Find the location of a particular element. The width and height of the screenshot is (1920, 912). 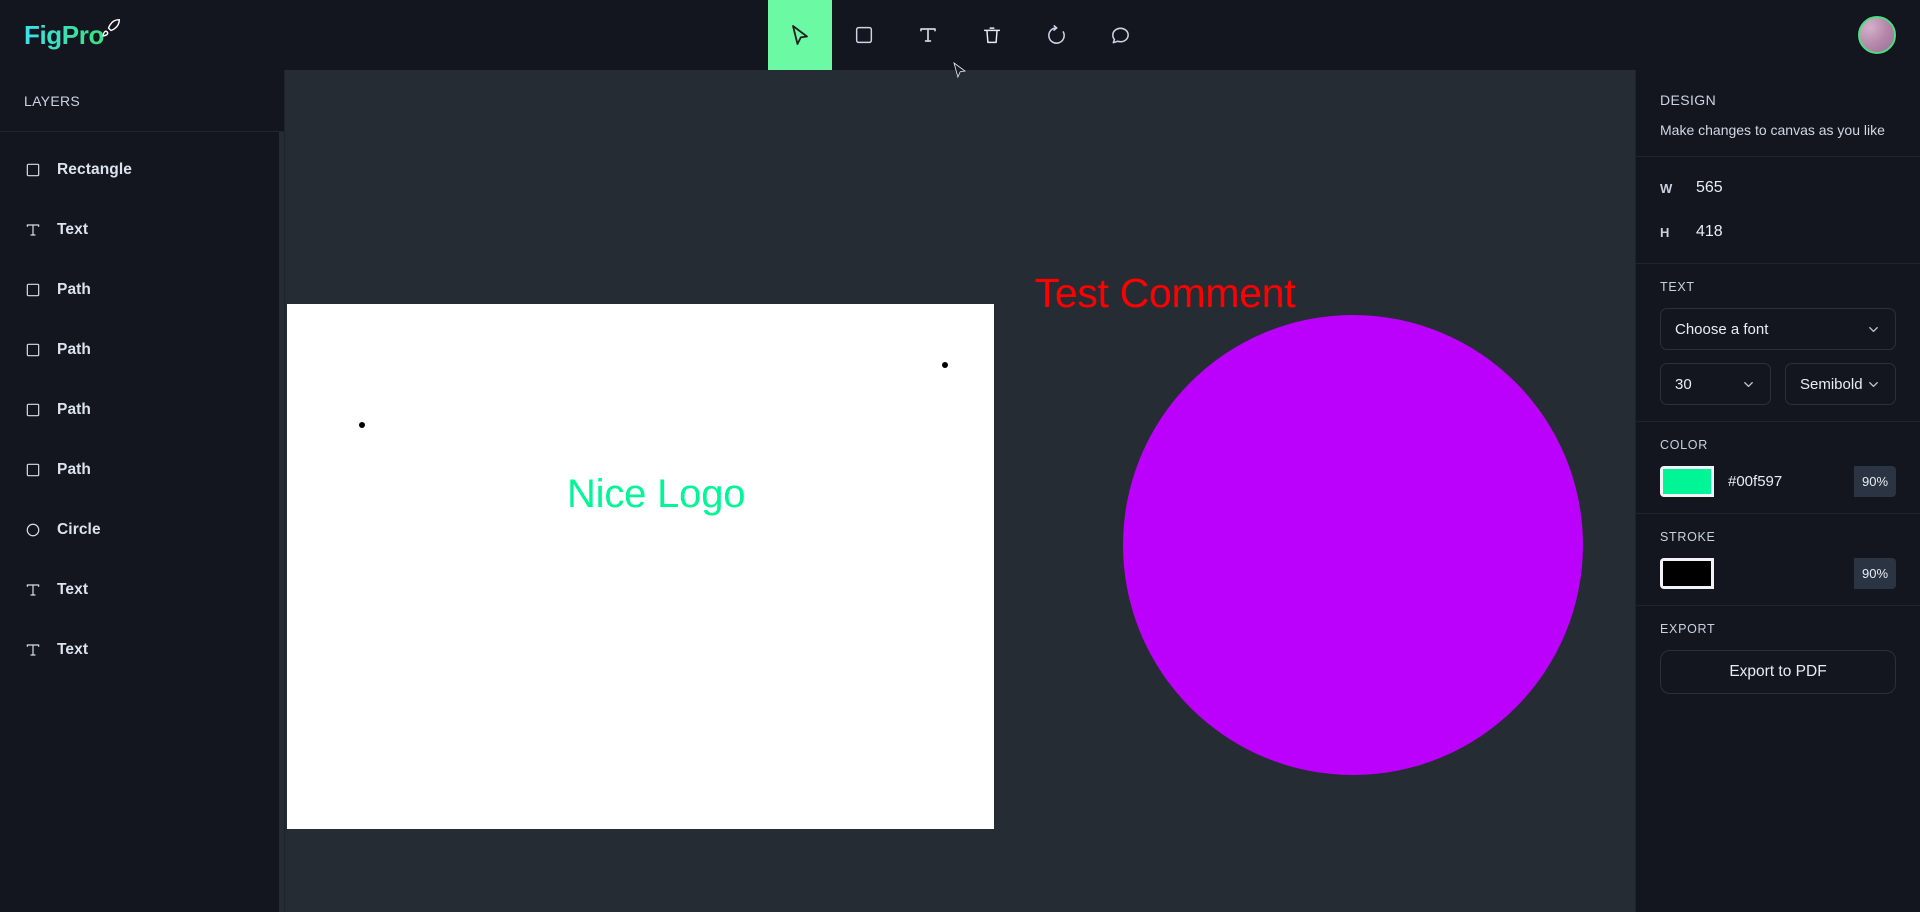

export-section-label: EXPORT is located at coordinates (1688, 629).